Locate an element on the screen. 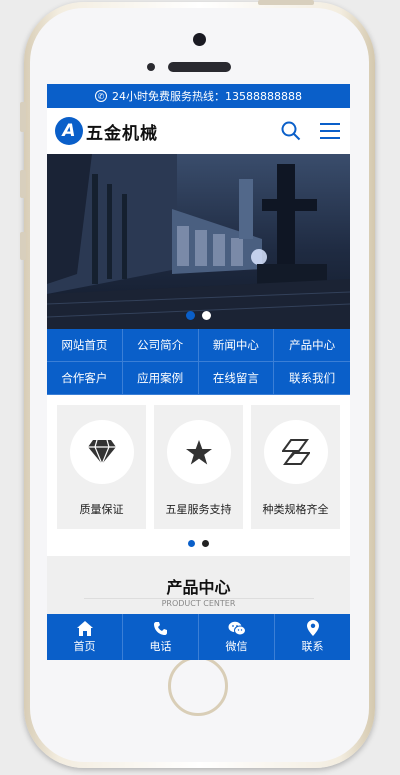 This screenshot has height=775, width=400. logo-icon: A is located at coordinates (69, 131).